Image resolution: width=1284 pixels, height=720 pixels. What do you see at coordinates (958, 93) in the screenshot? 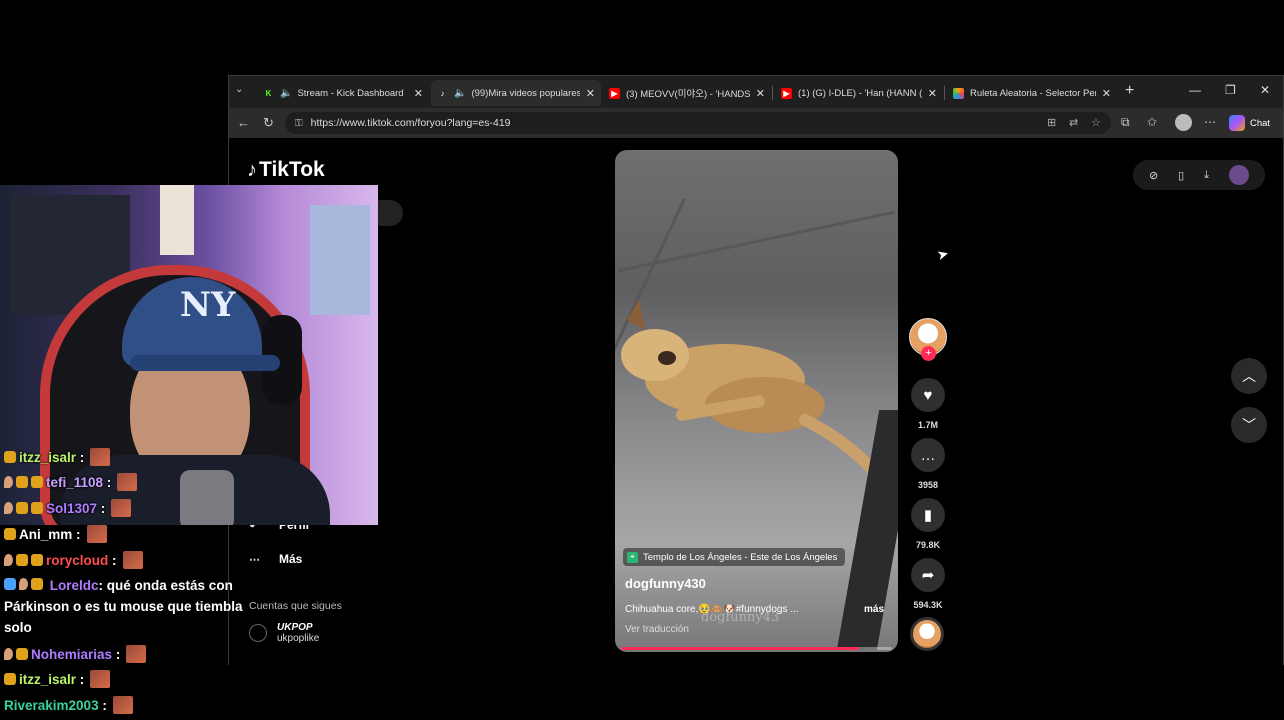
I see `wheel-icon` at bounding box center [958, 93].